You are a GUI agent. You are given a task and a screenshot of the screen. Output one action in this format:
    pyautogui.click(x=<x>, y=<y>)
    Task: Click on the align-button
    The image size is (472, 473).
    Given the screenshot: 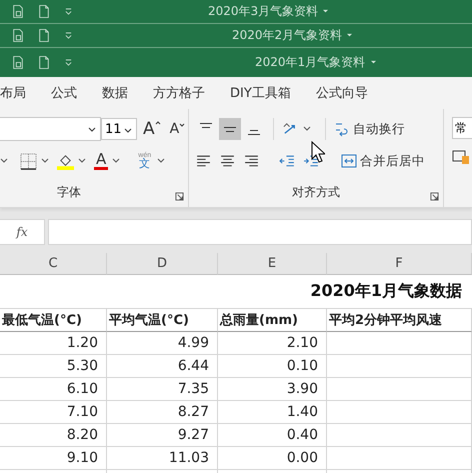 What is the action you would take?
    pyautogui.click(x=230, y=129)
    